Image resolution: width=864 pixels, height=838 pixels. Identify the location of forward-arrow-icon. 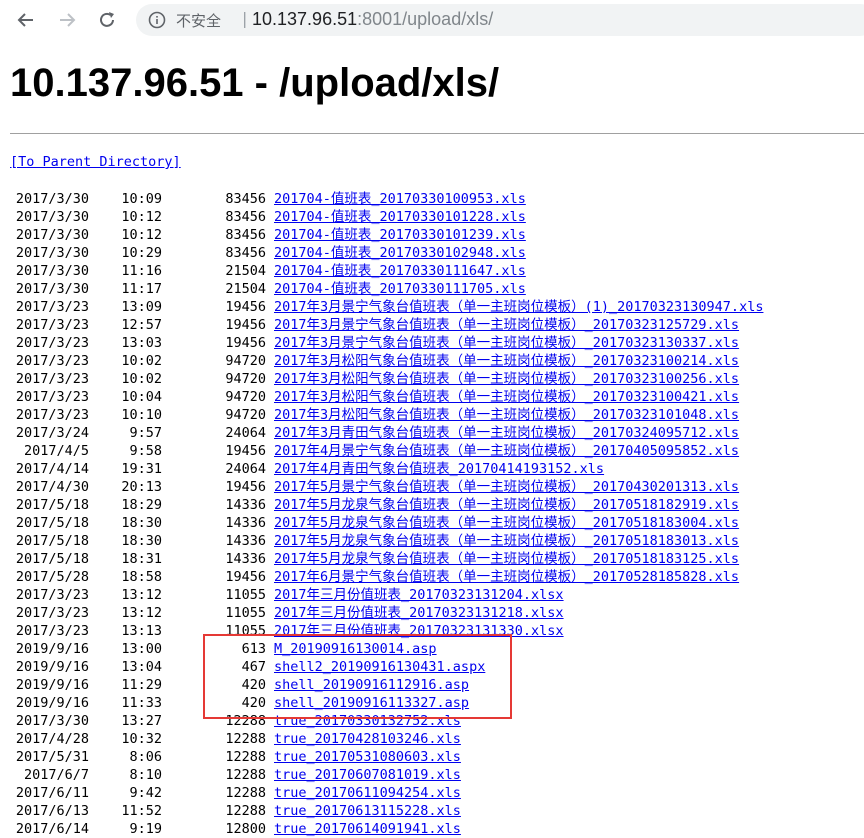
(68, 20).